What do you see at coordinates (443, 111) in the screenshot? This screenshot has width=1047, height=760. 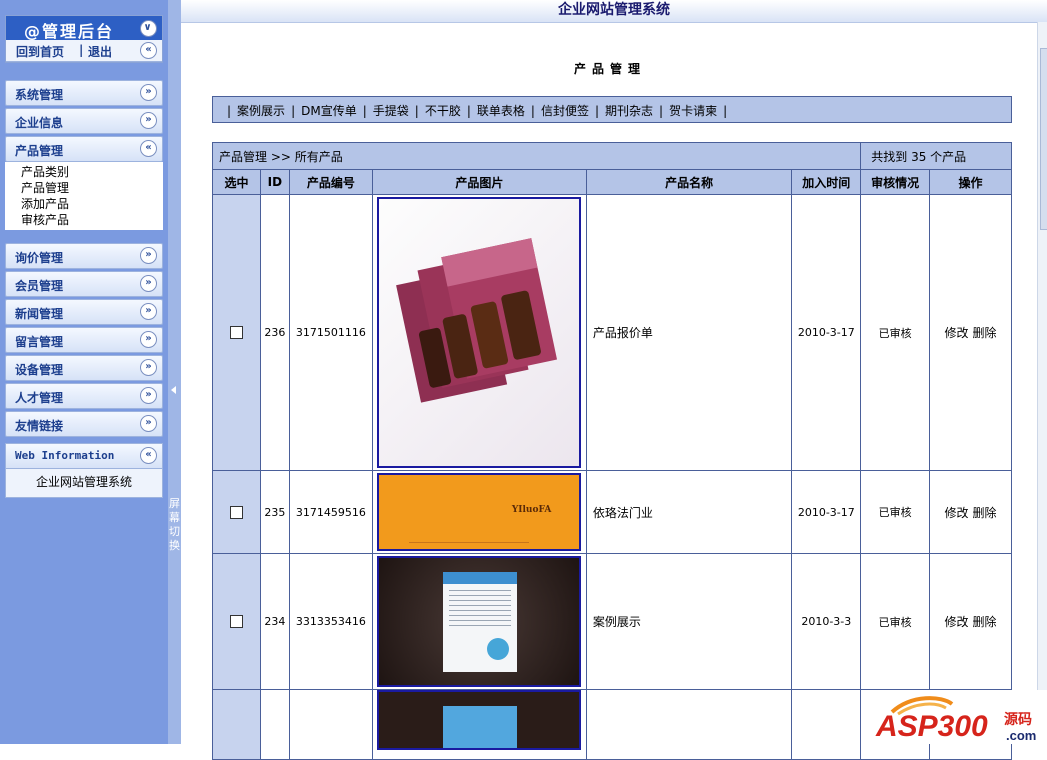 I see `category-link: 不干胶` at bounding box center [443, 111].